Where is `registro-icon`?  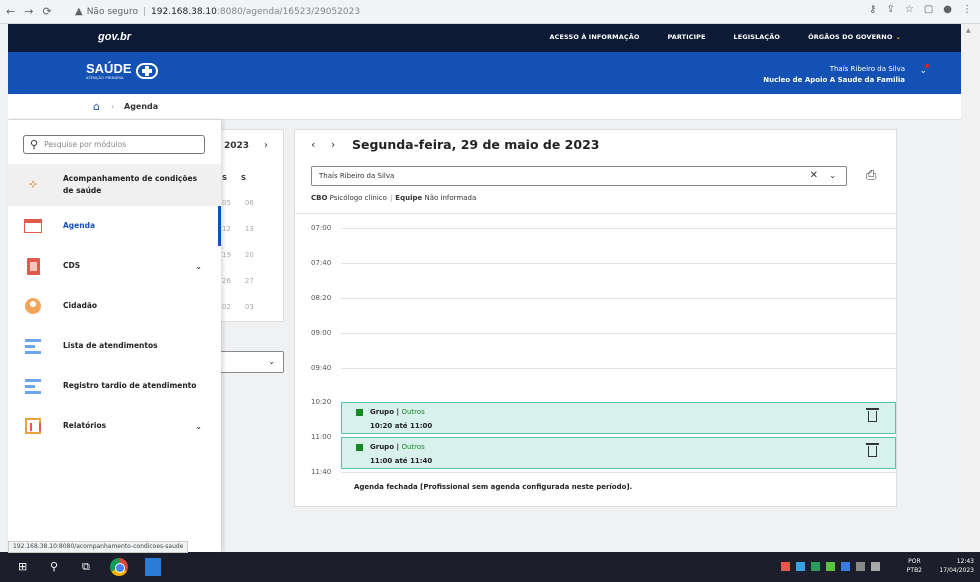 registro-icon is located at coordinates (33, 386).